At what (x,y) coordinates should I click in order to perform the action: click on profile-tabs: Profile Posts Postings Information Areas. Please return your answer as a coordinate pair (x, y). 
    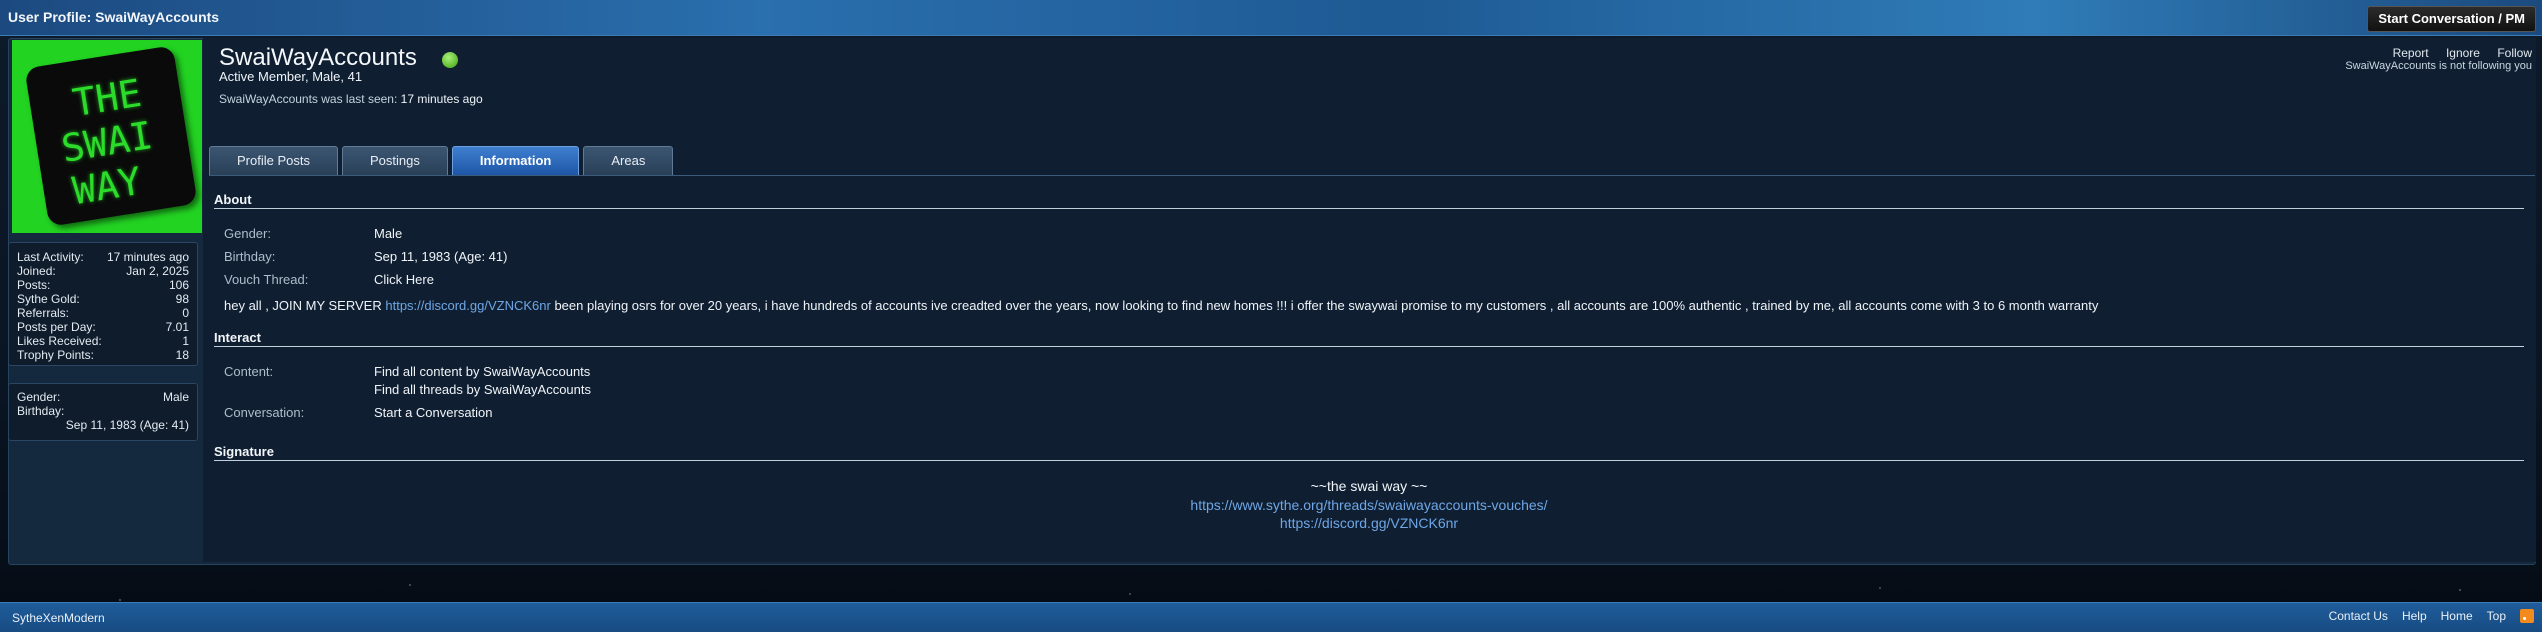
    Looking at the image, I should click on (443, 161).